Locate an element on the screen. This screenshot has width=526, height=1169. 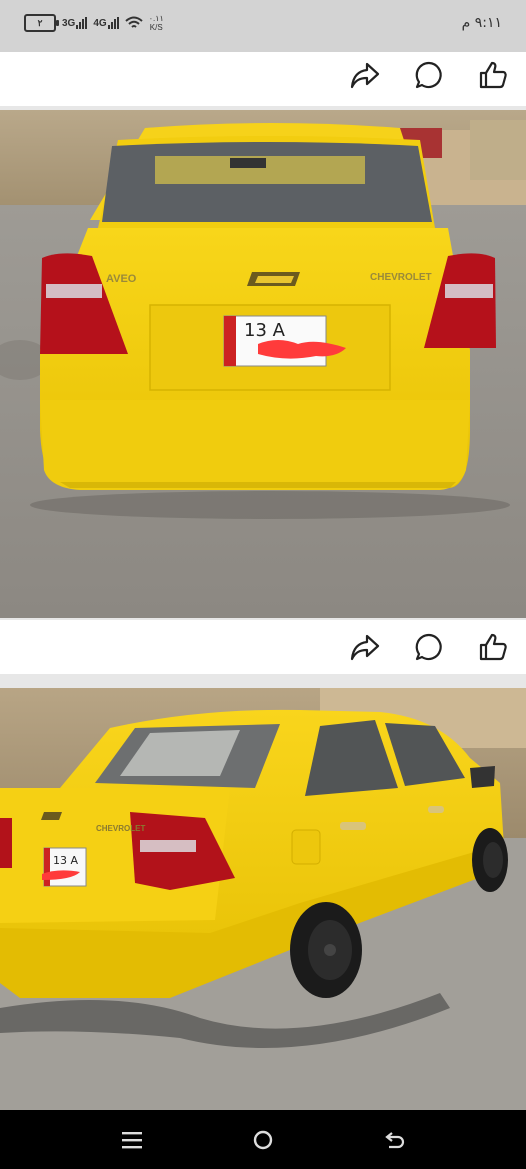
wifi-icon is located at coordinates (134, 22).